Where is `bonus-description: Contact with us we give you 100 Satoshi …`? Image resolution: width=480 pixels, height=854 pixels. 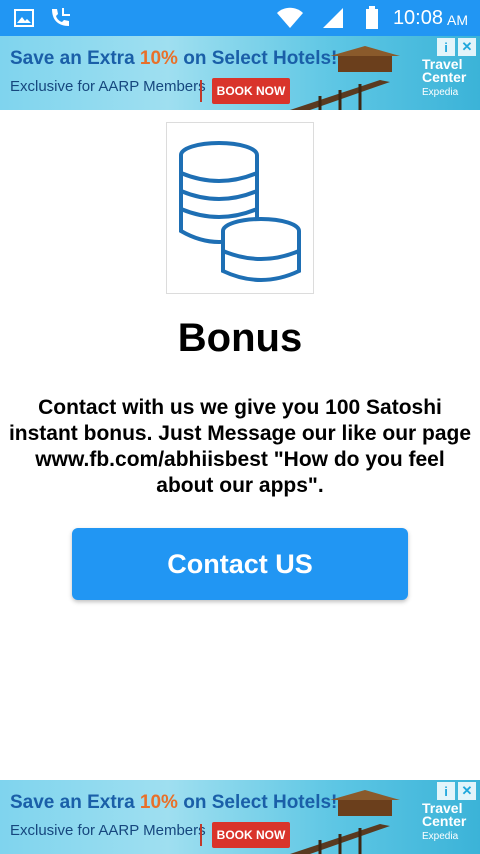 bonus-description: Contact with us we give you 100 Satoshi … is located at coordinates (240, 446).